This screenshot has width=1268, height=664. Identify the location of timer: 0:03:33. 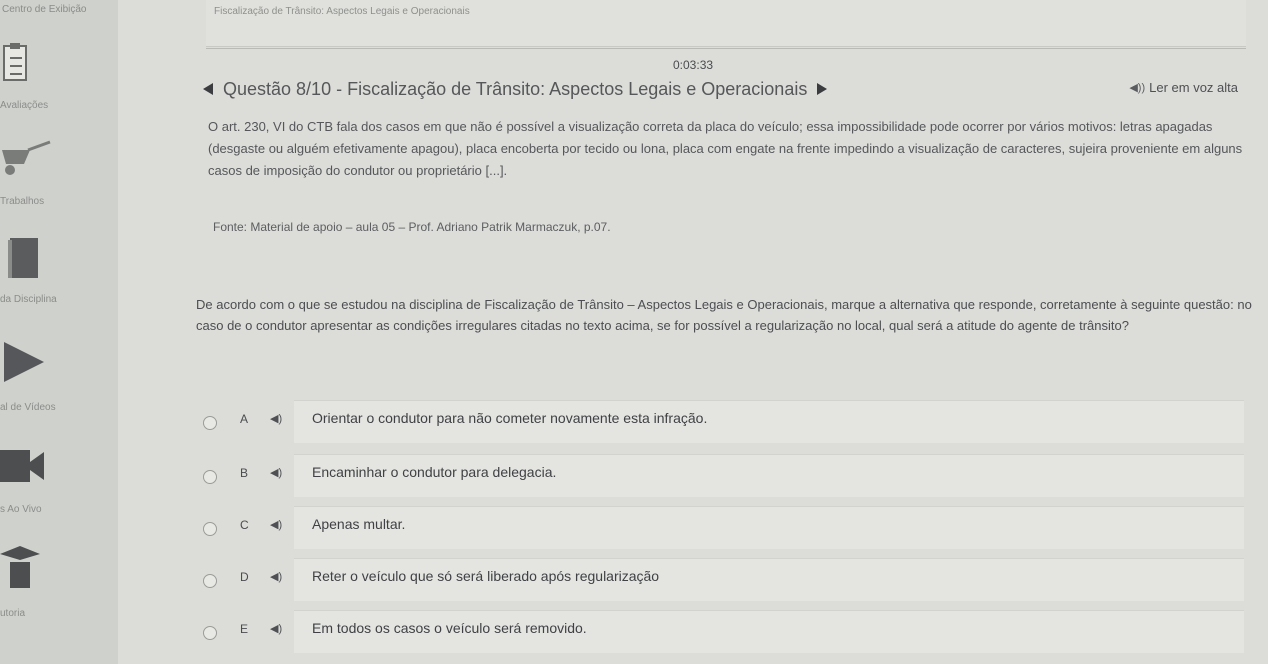
(693, 65).